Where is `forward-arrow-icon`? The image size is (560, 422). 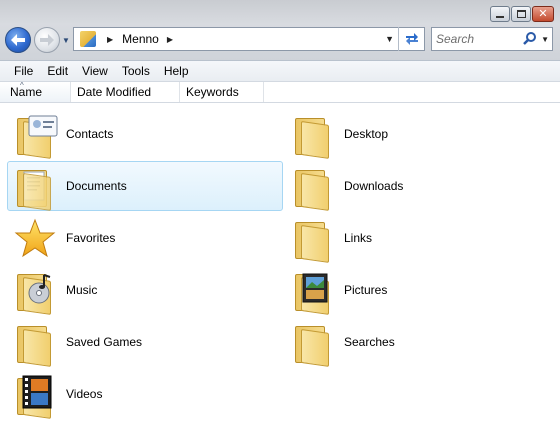
forward-arrow-icon is located at coordinates (47, 40).